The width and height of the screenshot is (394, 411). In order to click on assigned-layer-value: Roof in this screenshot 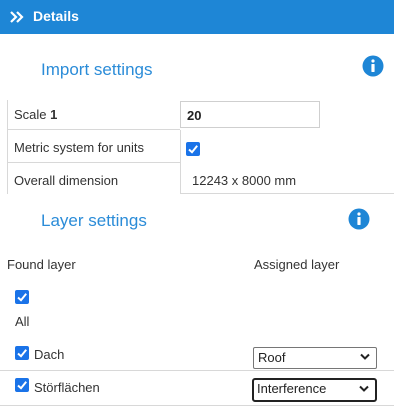, I will do `click(272, 357)`.